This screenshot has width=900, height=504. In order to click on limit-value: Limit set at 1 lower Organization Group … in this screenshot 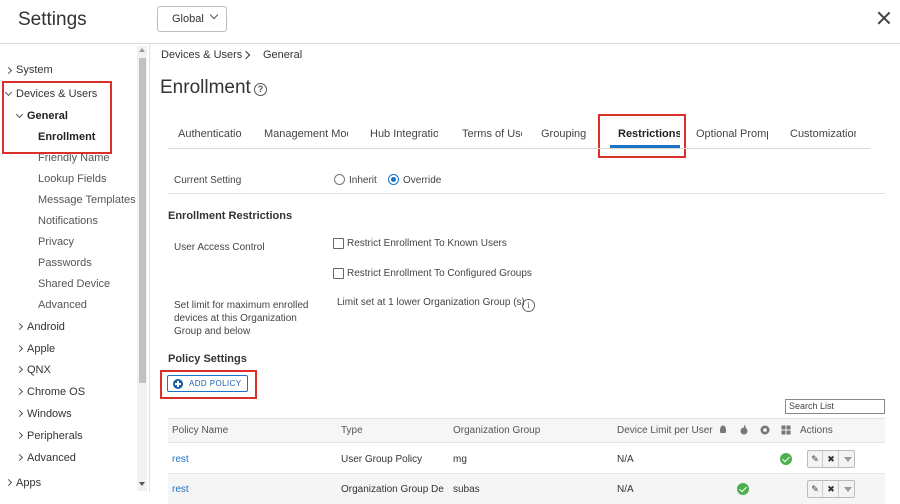, I will do `click(431, 302)`.